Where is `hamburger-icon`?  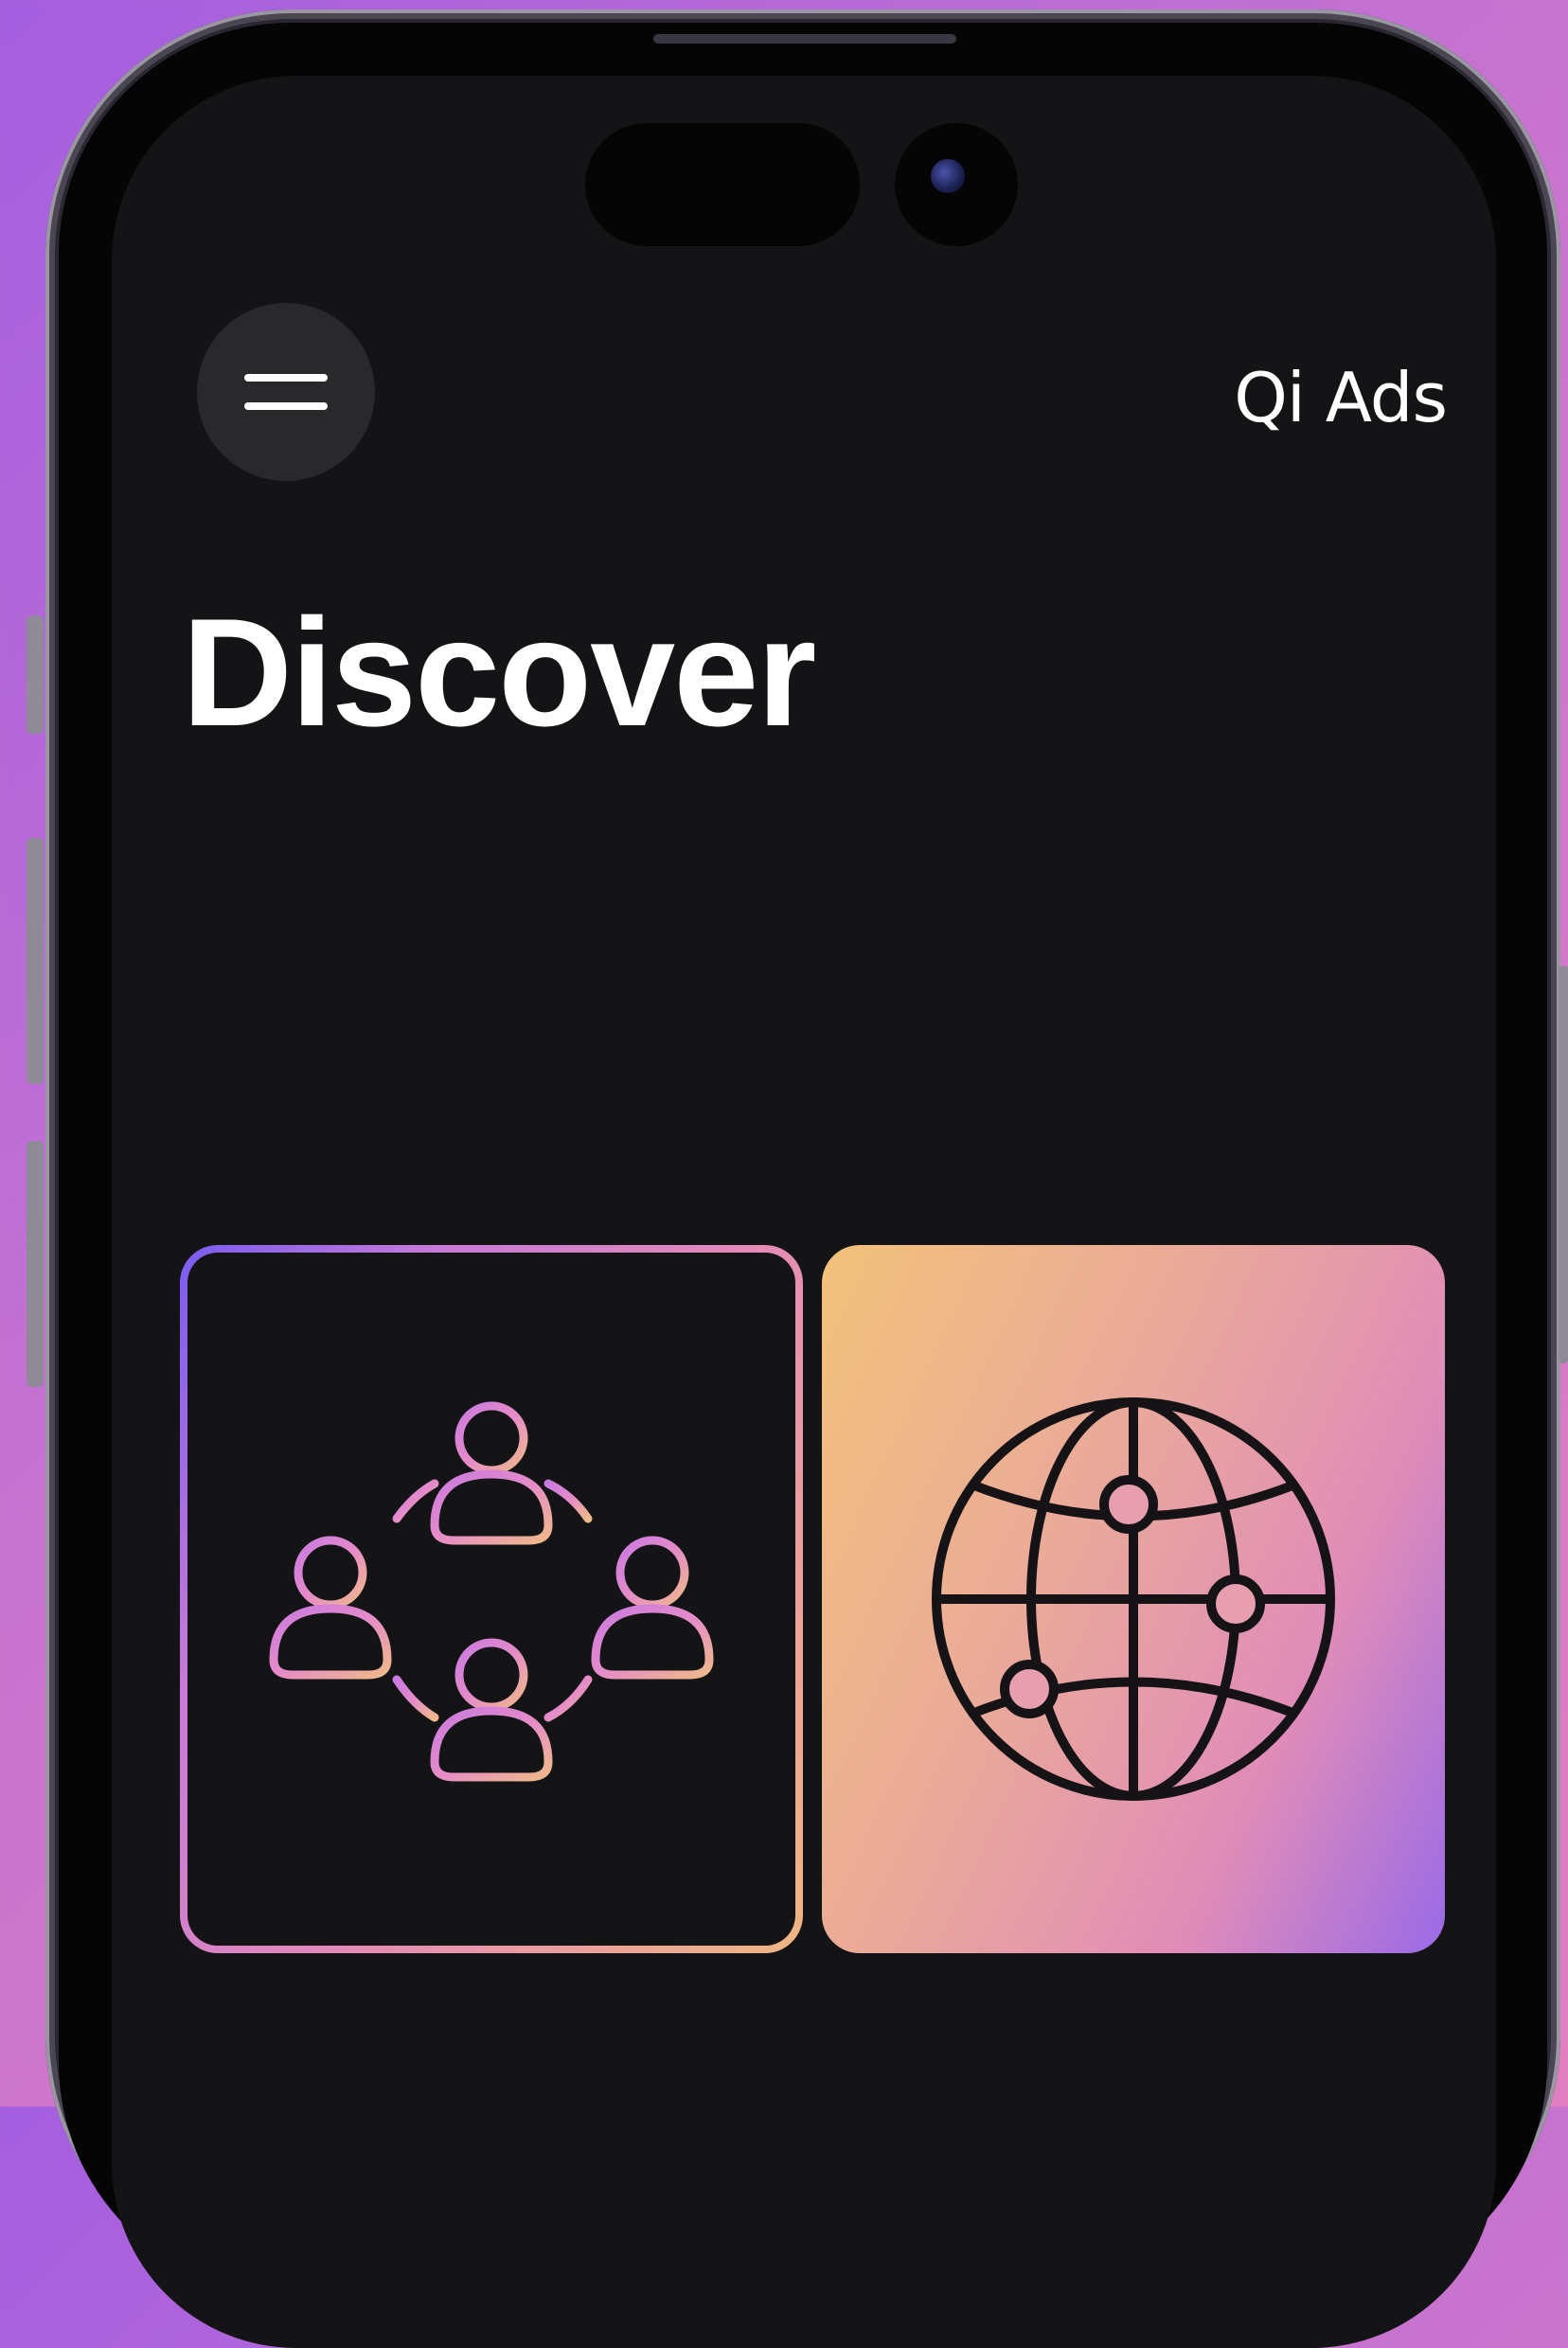 hamburger-icon is located at coordinates (286, 392).